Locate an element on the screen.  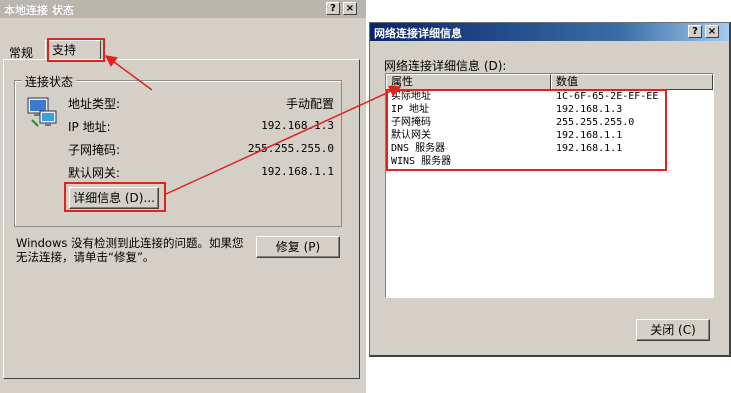
column-header-value: 数值 is located at coordinates (632, 82).